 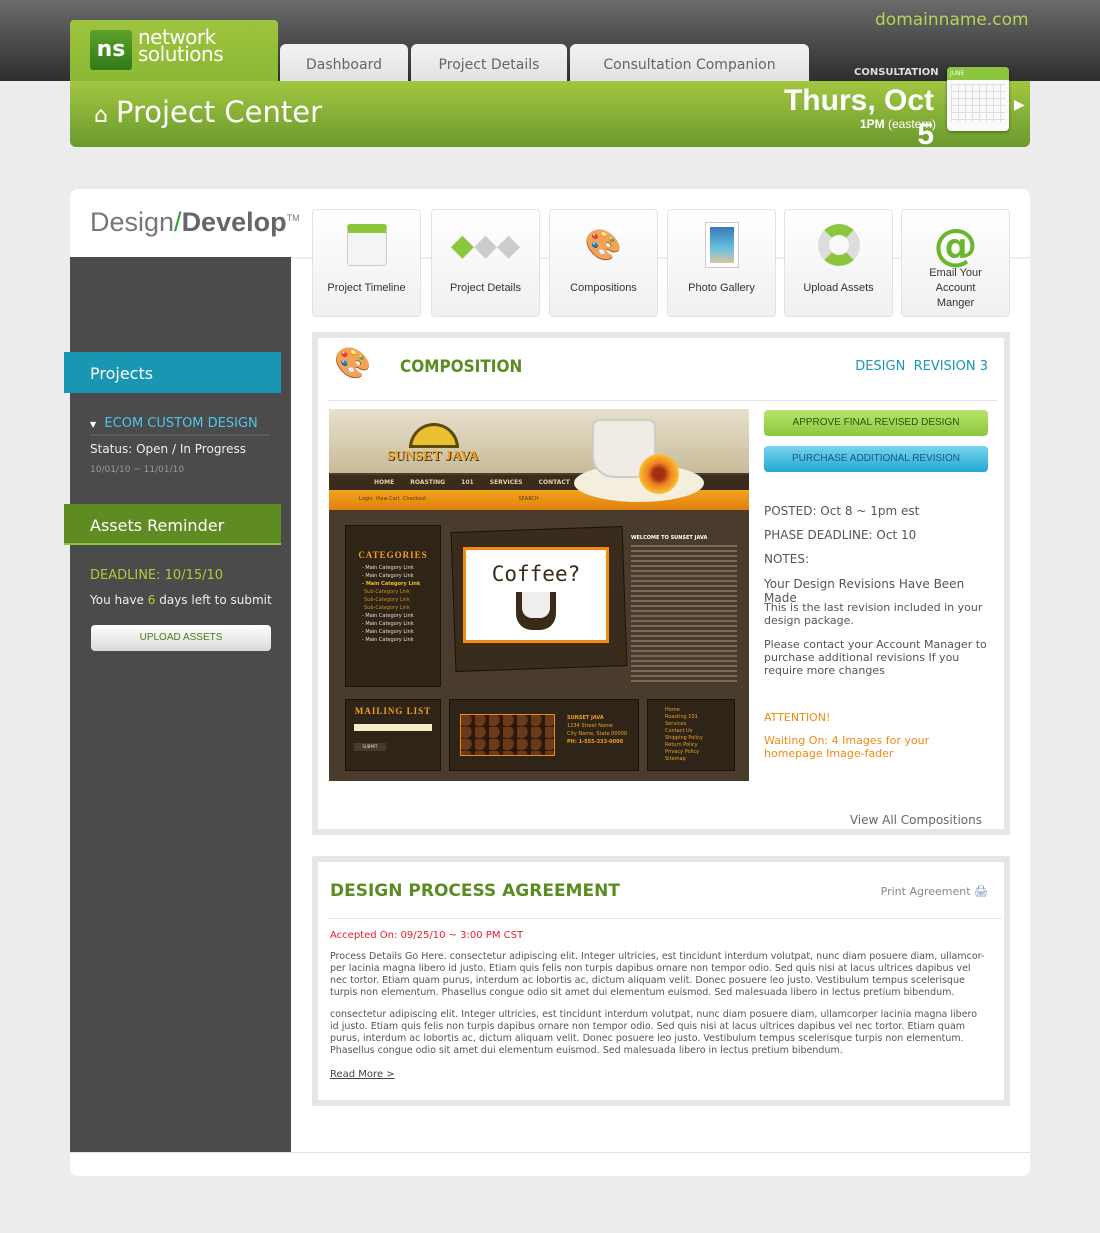 I want to click on tab-project-details: Project Details, so click(x=489, y=62).